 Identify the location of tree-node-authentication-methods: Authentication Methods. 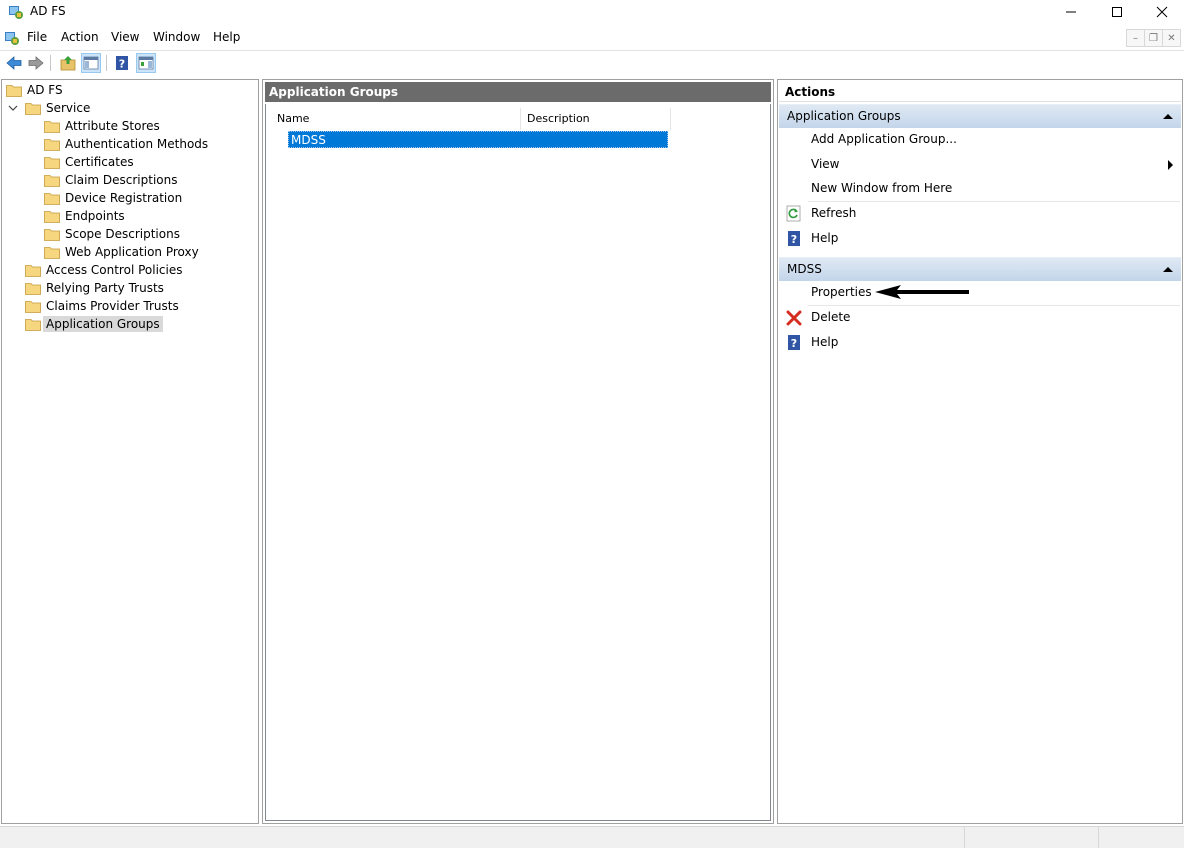
(127, 144).